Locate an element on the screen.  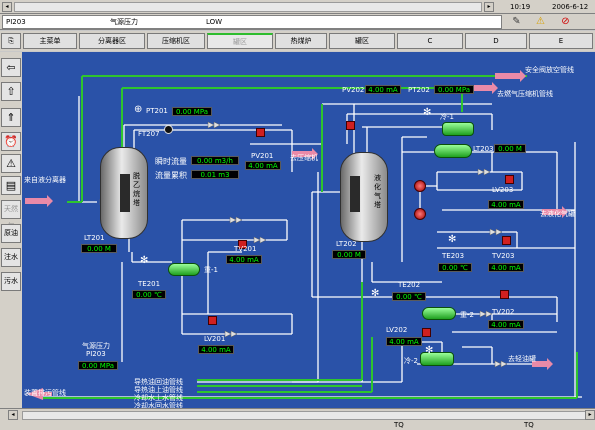
alarm-line is located at coordinates (252, 22).